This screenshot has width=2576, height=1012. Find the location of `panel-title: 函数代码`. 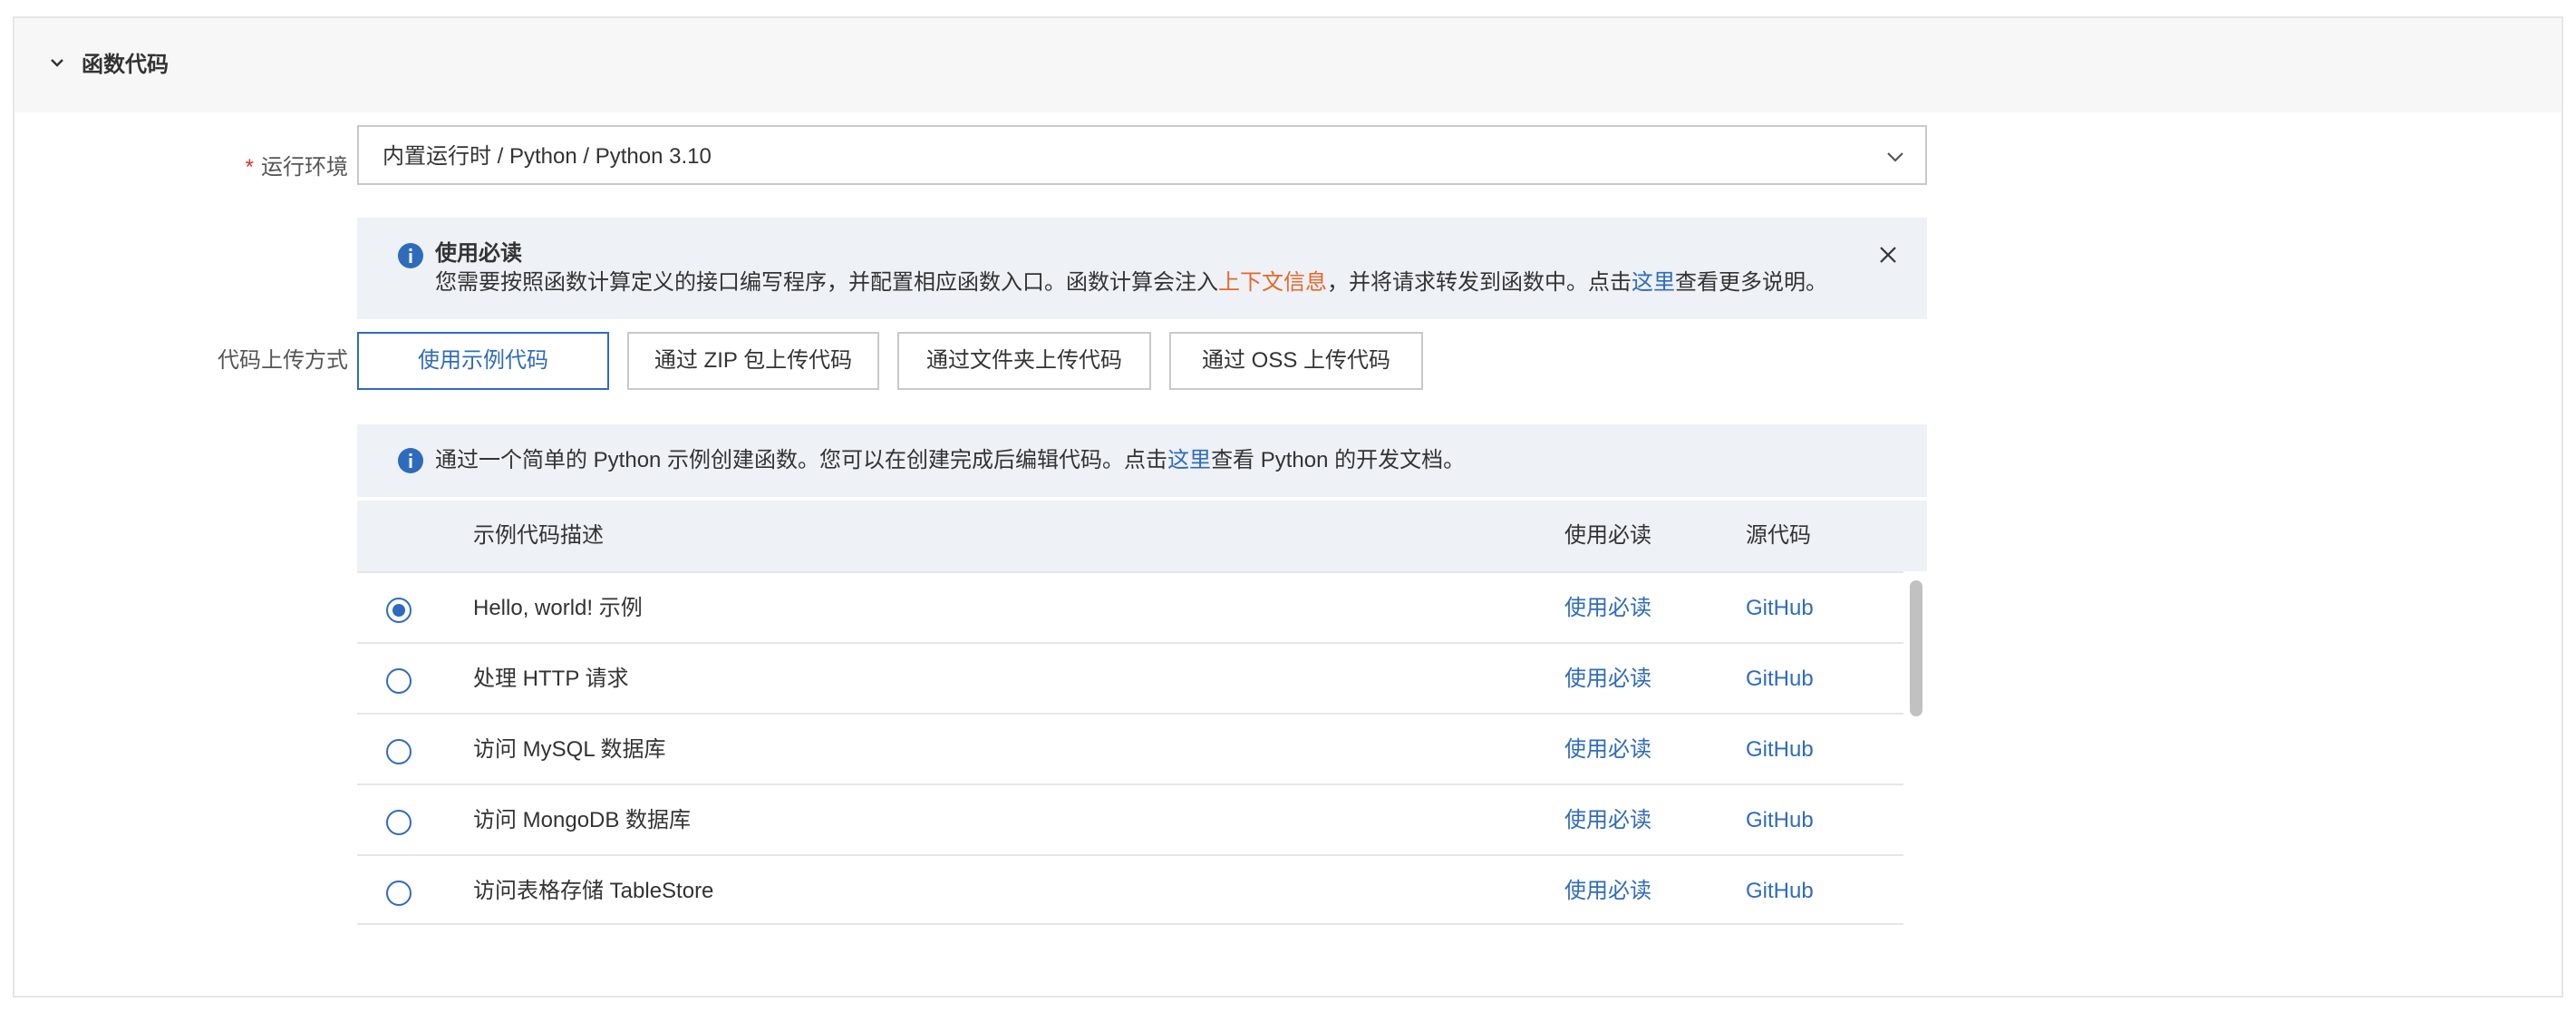

panel-title: 函数代码 is located at coordinates (125, 65).